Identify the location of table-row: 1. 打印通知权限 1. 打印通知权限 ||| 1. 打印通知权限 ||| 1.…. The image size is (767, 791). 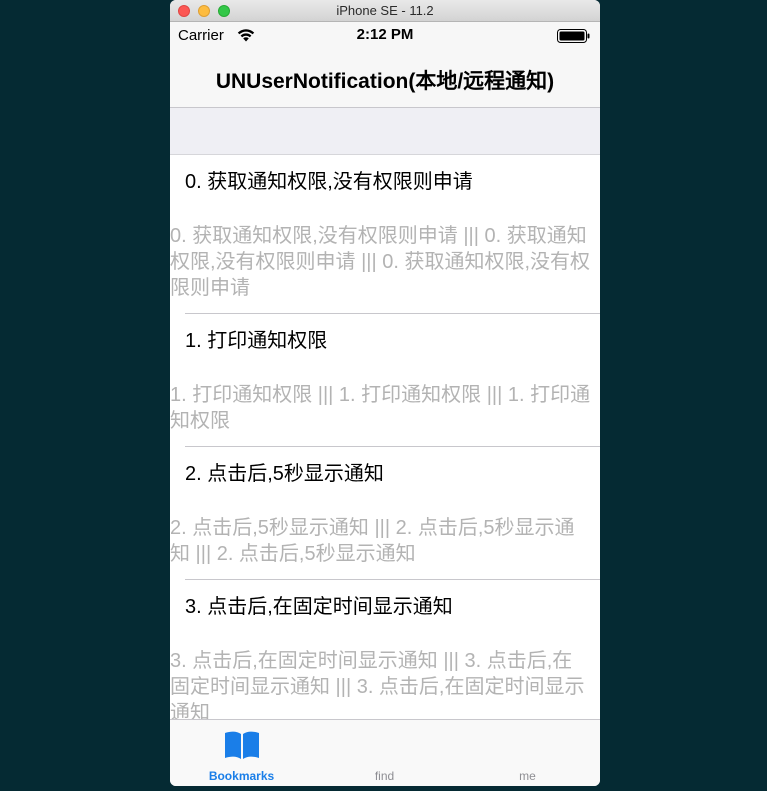
(385, 380).